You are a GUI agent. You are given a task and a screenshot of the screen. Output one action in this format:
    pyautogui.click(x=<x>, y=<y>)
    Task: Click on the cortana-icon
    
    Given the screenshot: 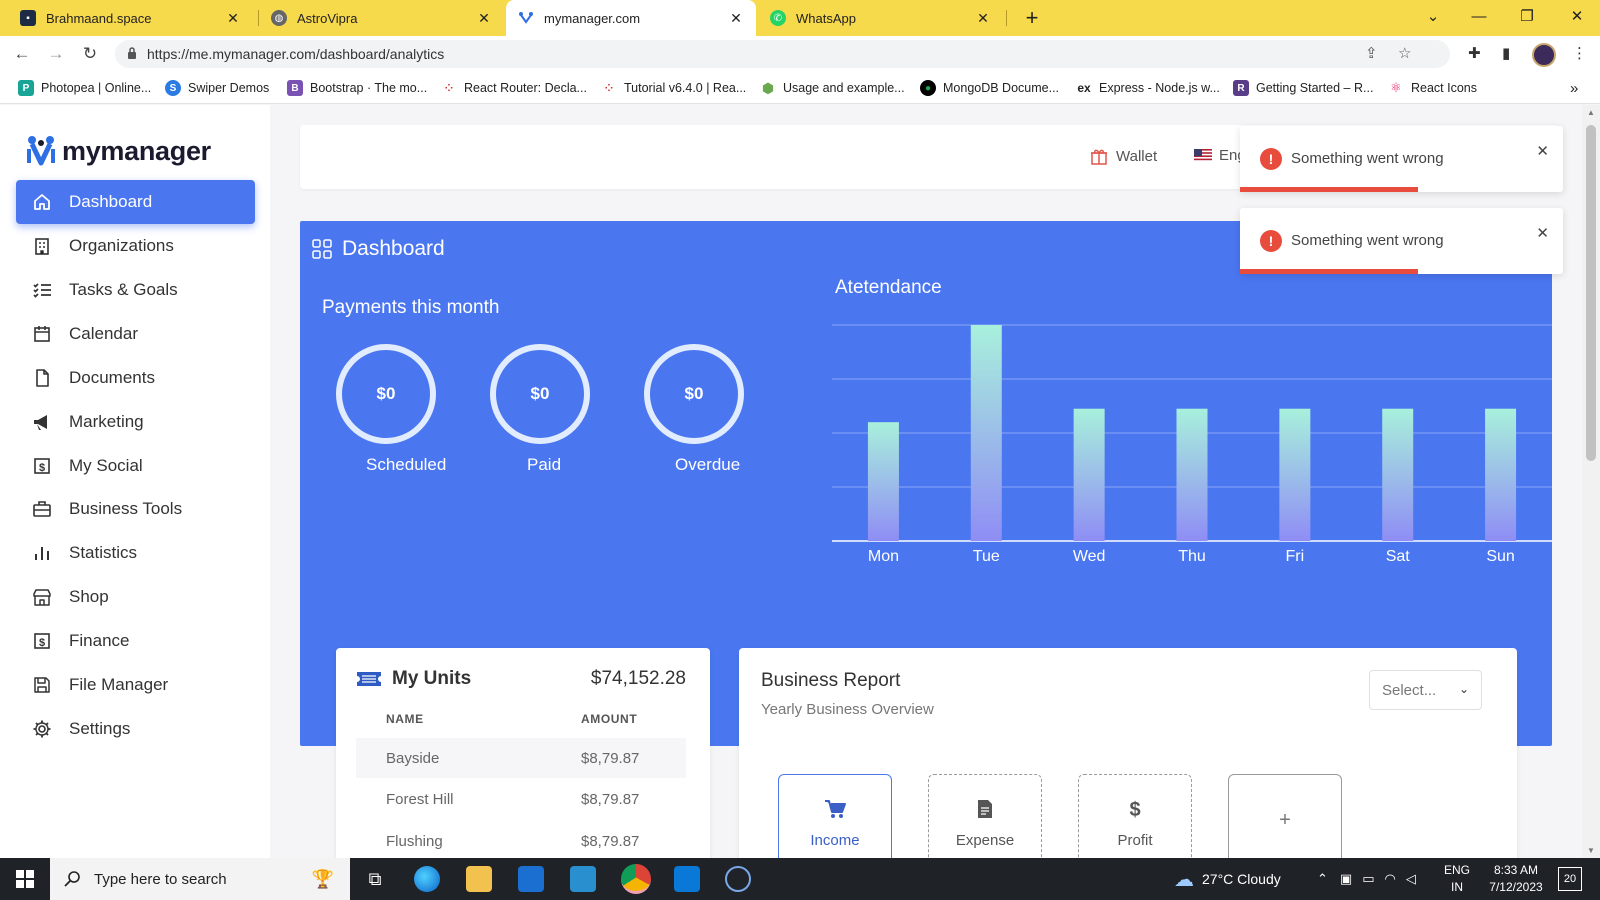 What is the action you would take?
    pyautogui.click(x=738, y=879)
    